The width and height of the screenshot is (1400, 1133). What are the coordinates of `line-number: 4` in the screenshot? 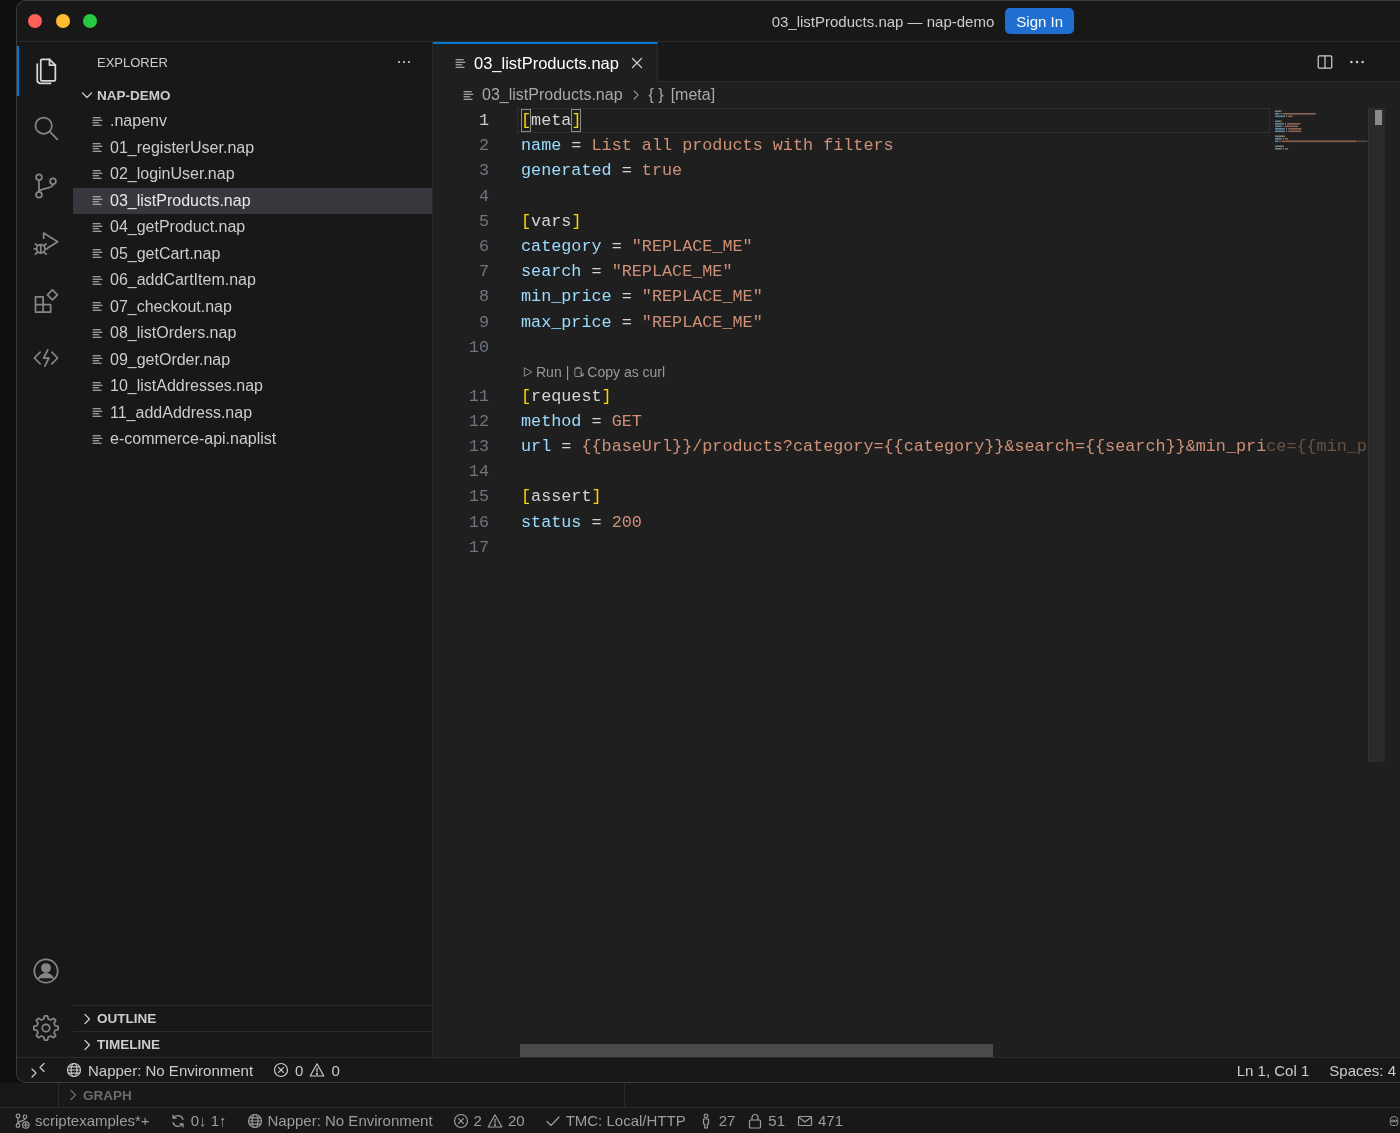 It's located at (483, 196).